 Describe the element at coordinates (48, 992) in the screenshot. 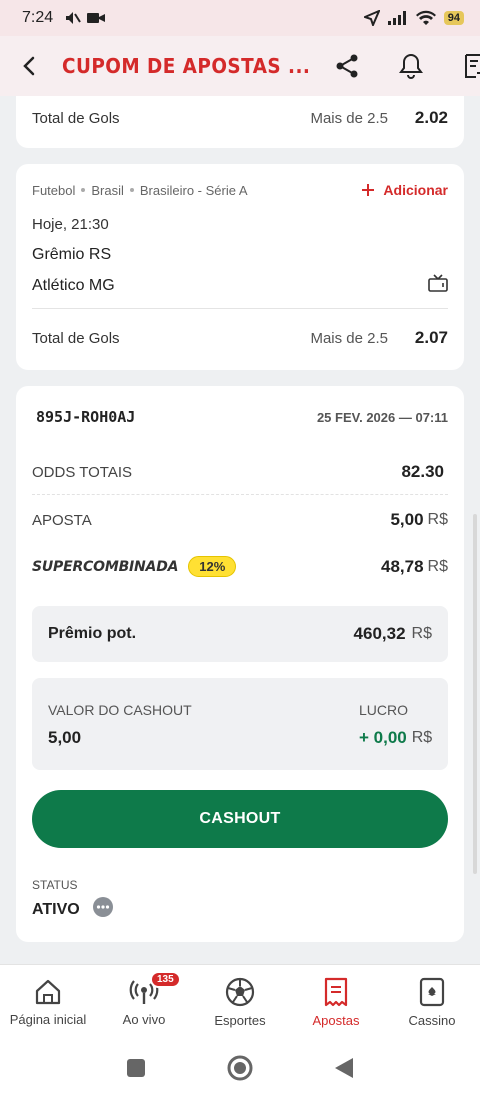

I see `home-icon` at that location.